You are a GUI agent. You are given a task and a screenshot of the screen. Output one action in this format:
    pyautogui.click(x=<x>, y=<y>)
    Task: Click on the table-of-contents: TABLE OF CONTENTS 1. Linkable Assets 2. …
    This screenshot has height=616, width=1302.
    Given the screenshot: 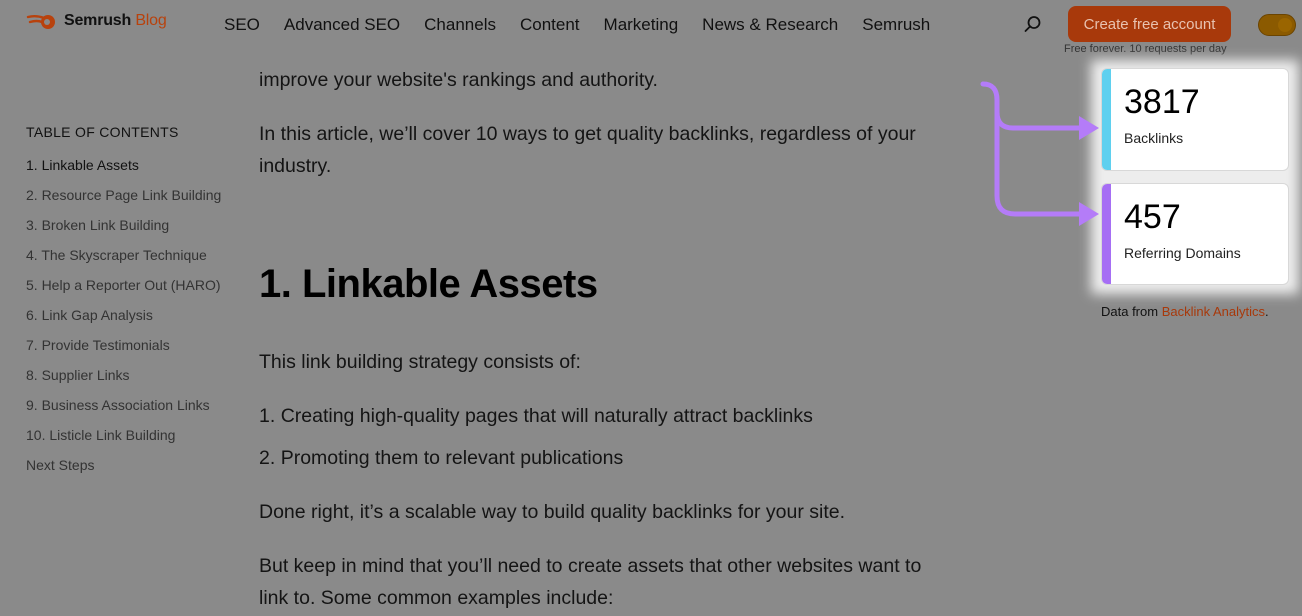 What is the action you would take?
    pyautogui.click(x=126, y=304)
    